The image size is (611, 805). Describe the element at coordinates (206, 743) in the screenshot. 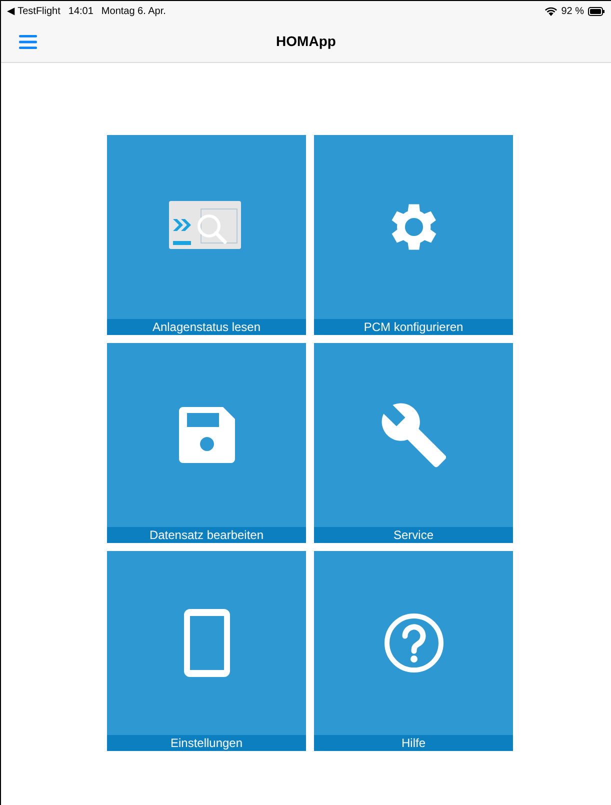

I see `tile-label: Einstellungen` at that location.